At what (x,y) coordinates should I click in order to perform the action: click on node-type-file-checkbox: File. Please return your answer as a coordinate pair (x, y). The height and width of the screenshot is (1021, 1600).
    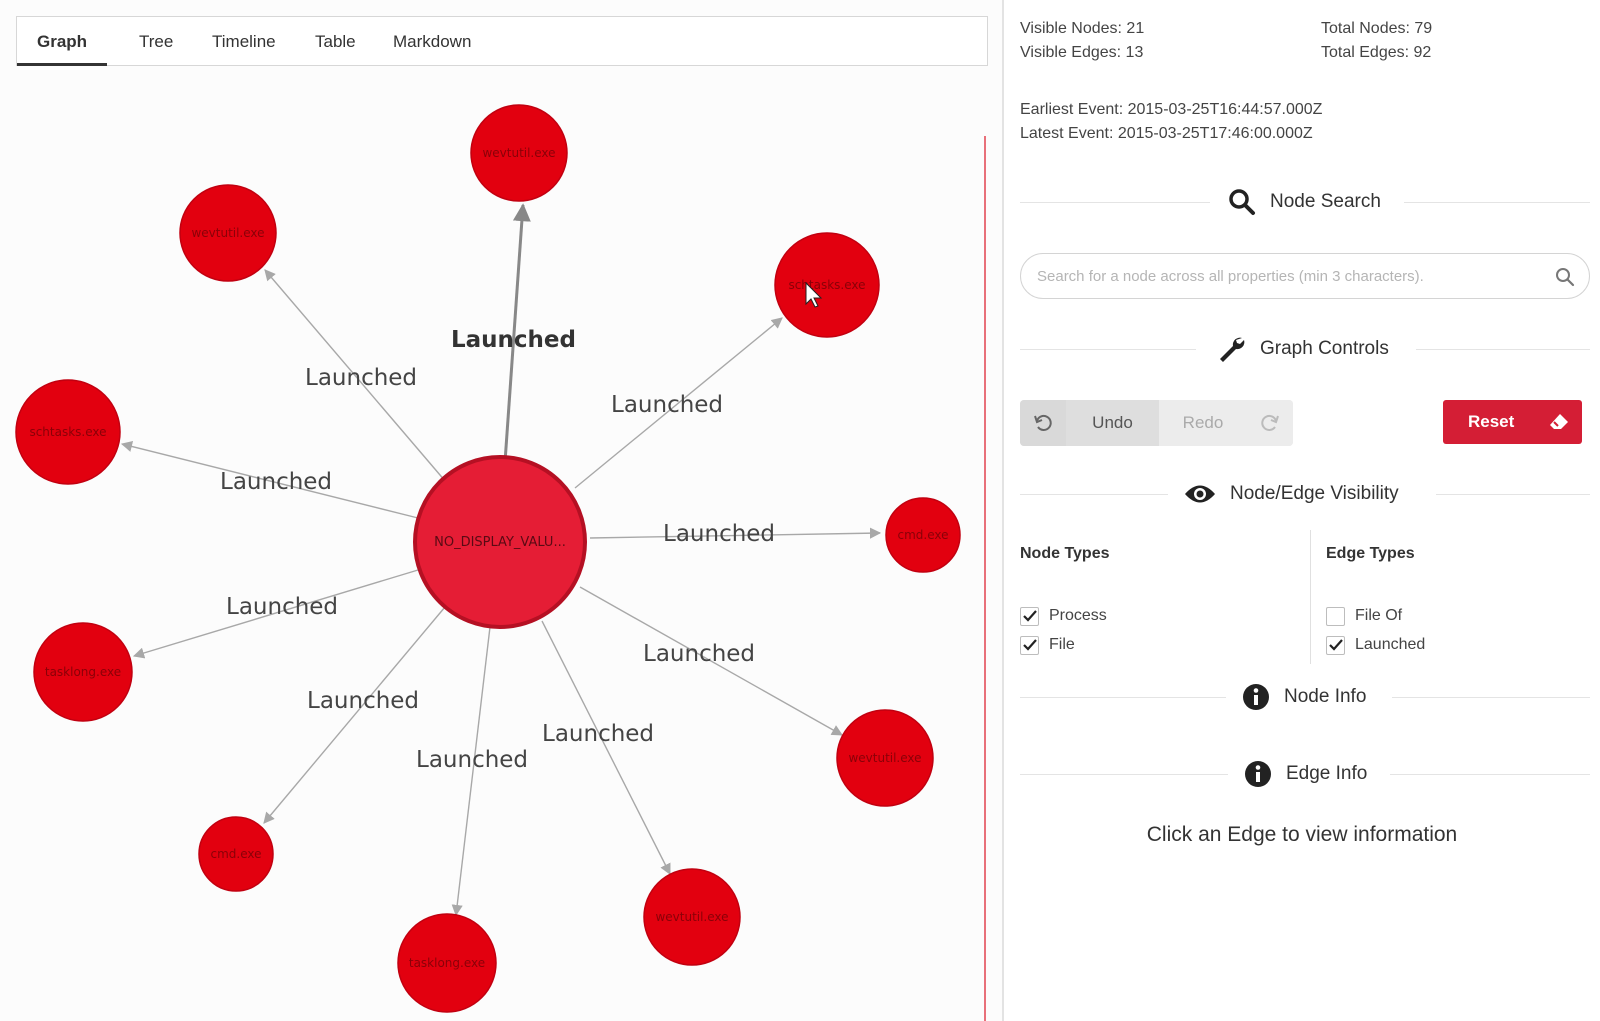
    Looking at the image, I should click on (1047, 645).